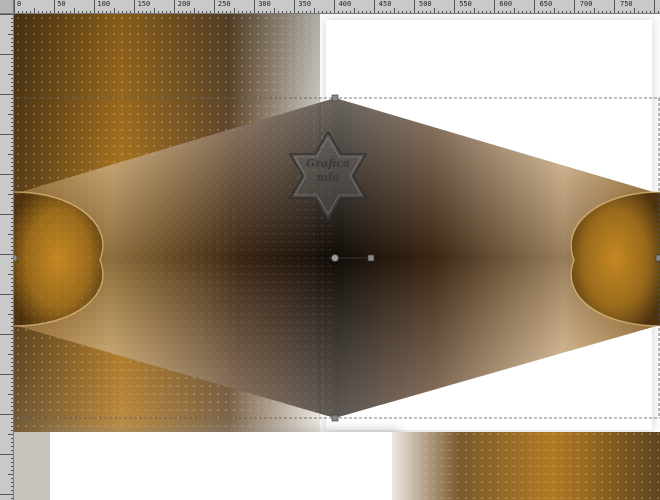  What do you see at coordinates (104, 4) in the screenshot?
I see `ruler-tick-label: 100` at bounding box center [104, 4].